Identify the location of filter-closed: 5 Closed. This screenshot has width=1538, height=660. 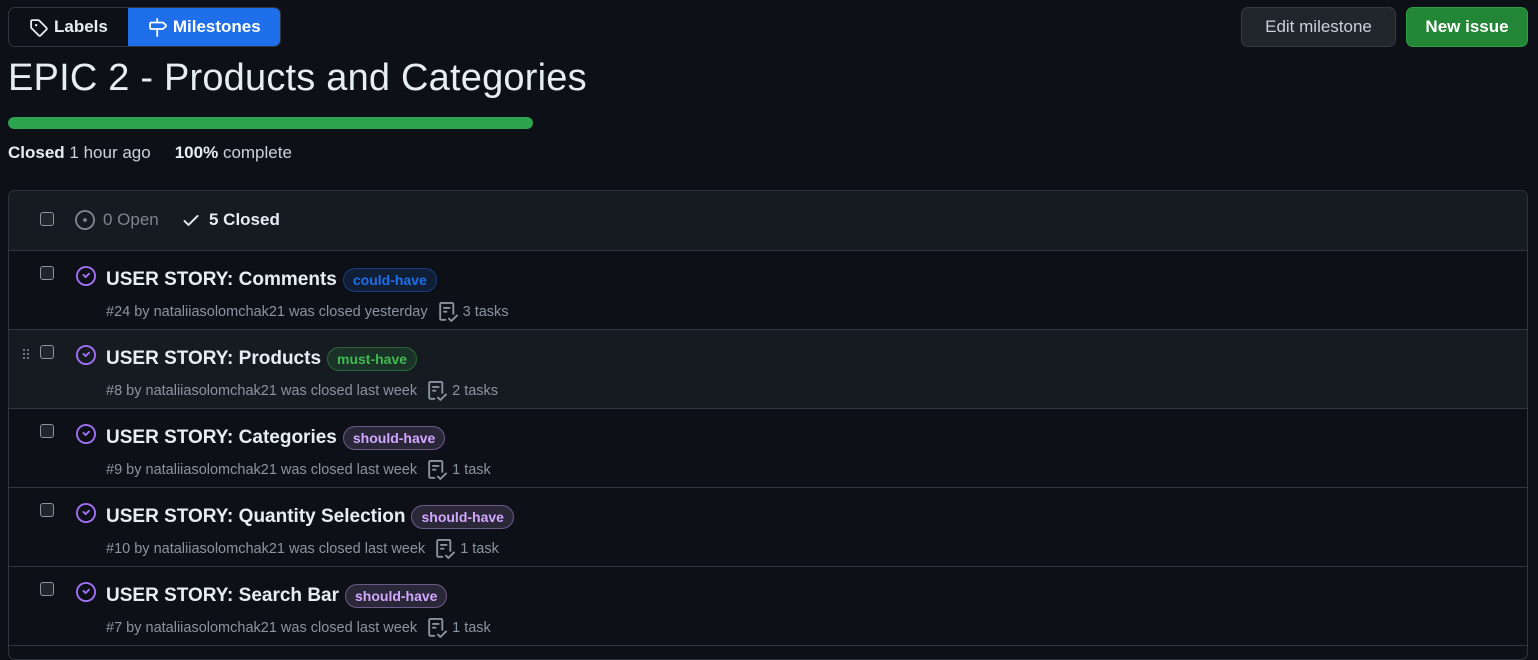
(230, 220).